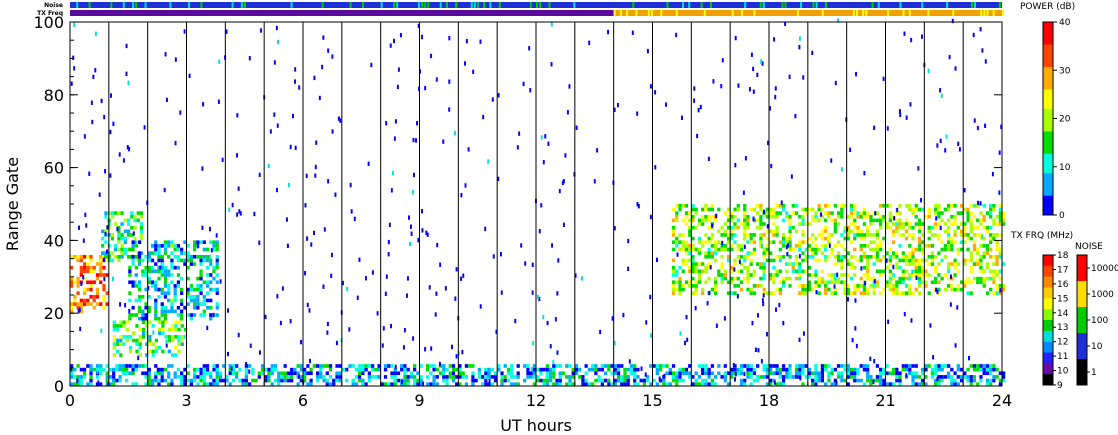 The width and height of the screenshot is (1118, 435). Describe the element at coordinates (1104, 269) in the screenshot. I see `noise-colorbar-tick-label: 10000` at that location.